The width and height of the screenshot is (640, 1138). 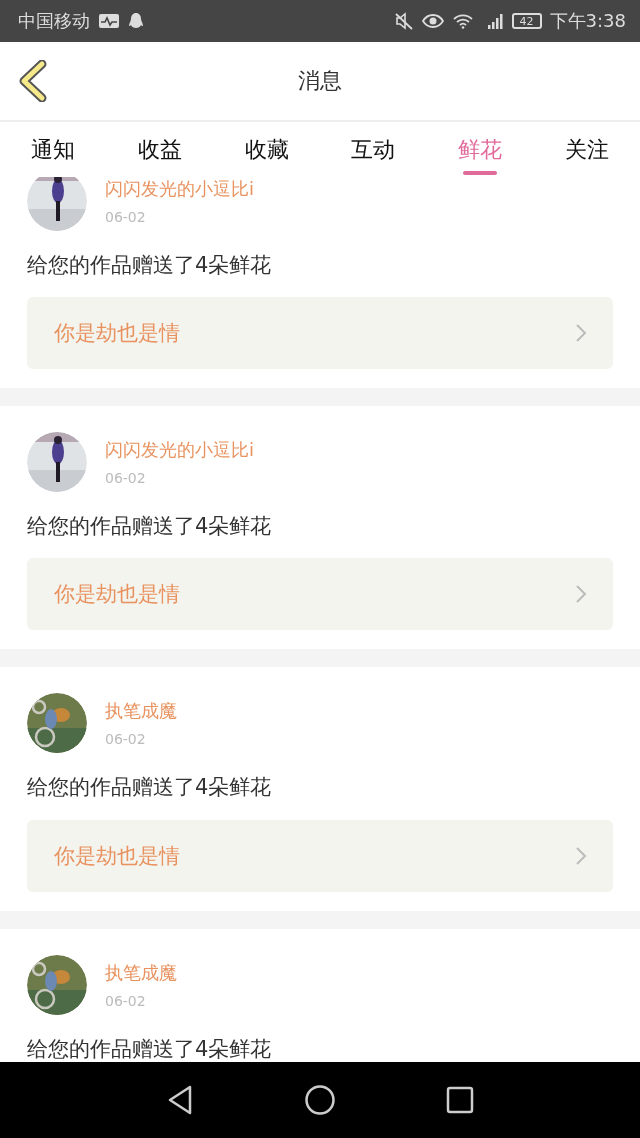 I want to click on page-title: 消息, so click(x=320, y=81).